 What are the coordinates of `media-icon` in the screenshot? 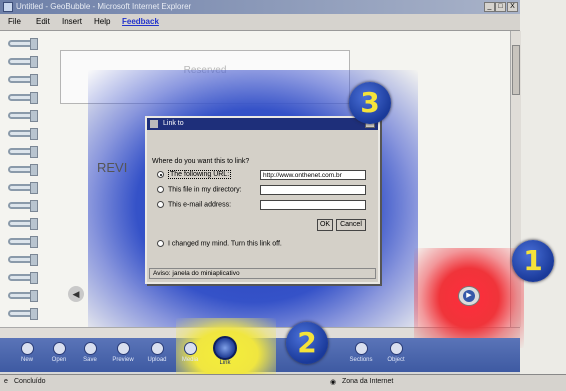 It's located at (190, 348).